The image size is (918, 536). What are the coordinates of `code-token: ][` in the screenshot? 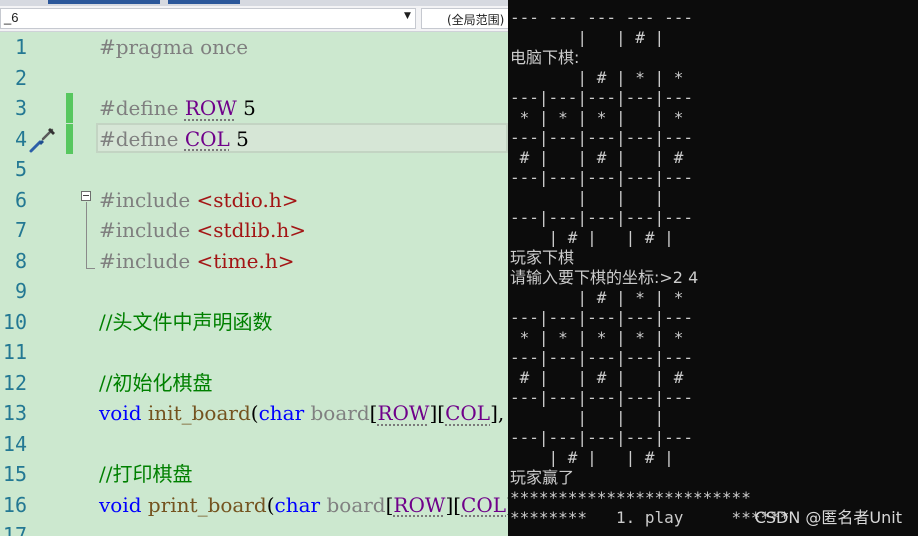 It's located at (453, 504).